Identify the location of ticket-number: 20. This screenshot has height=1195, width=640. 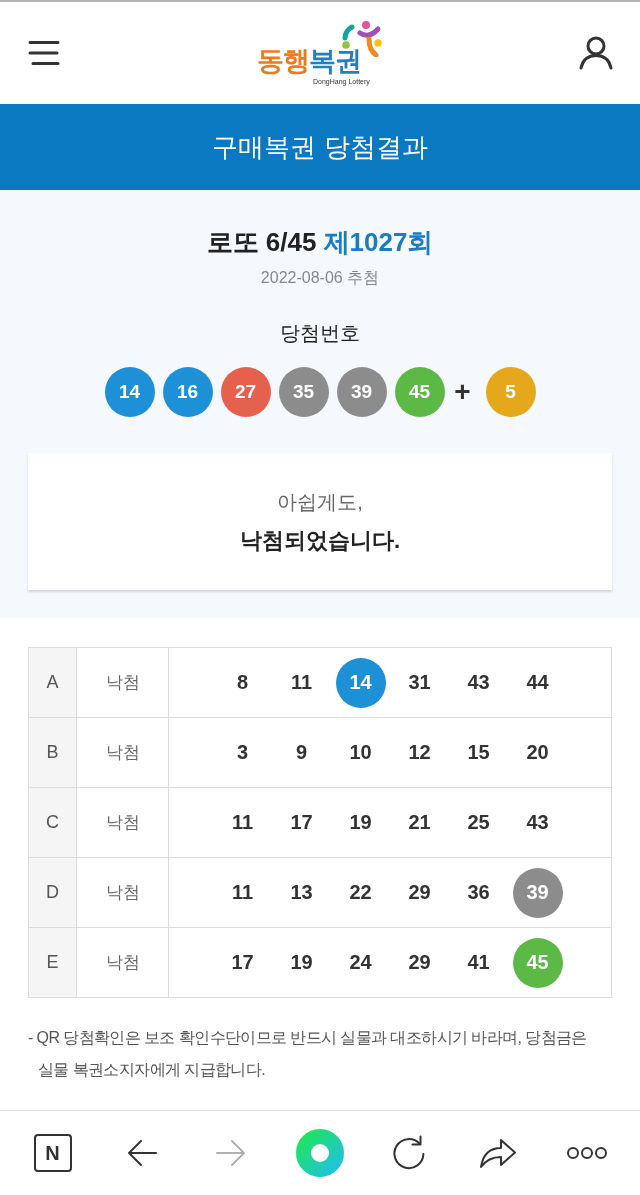
(537, 752).